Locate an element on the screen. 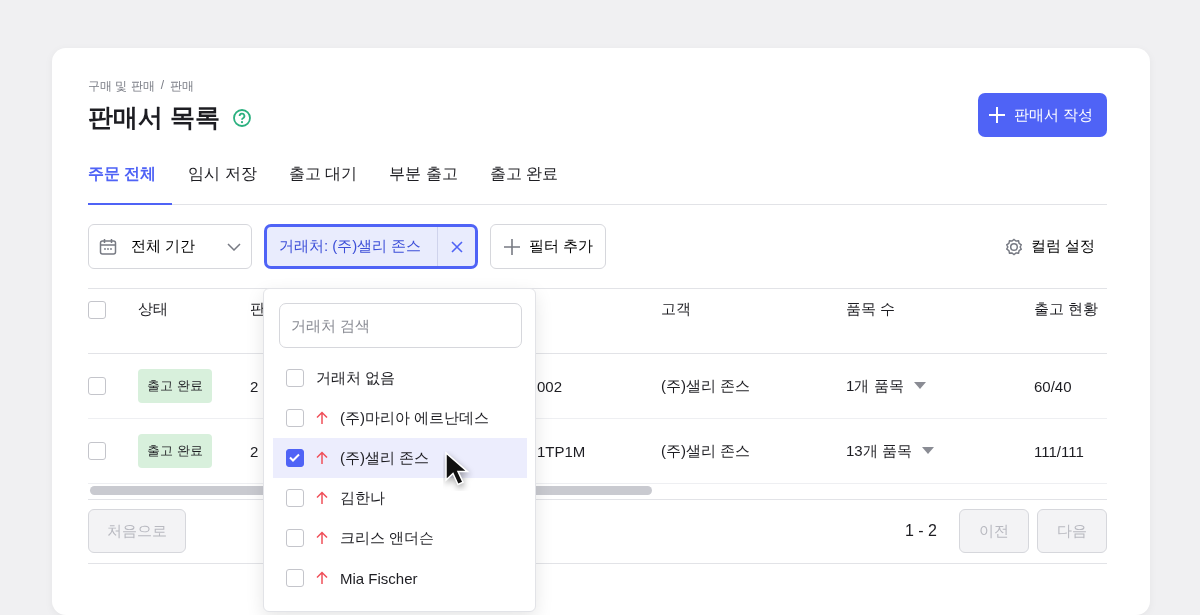 This screenshot has height=615, width=1200. add-filter-button: 필터 추가 is located at coordinates (548, 246).